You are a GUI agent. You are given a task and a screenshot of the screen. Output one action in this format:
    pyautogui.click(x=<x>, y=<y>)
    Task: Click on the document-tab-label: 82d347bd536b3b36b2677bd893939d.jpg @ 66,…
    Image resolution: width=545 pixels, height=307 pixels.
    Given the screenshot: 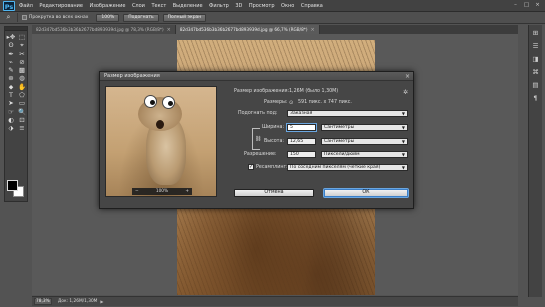 What is the action you would take?
    pyautogui.click(x=243, y=29)
    